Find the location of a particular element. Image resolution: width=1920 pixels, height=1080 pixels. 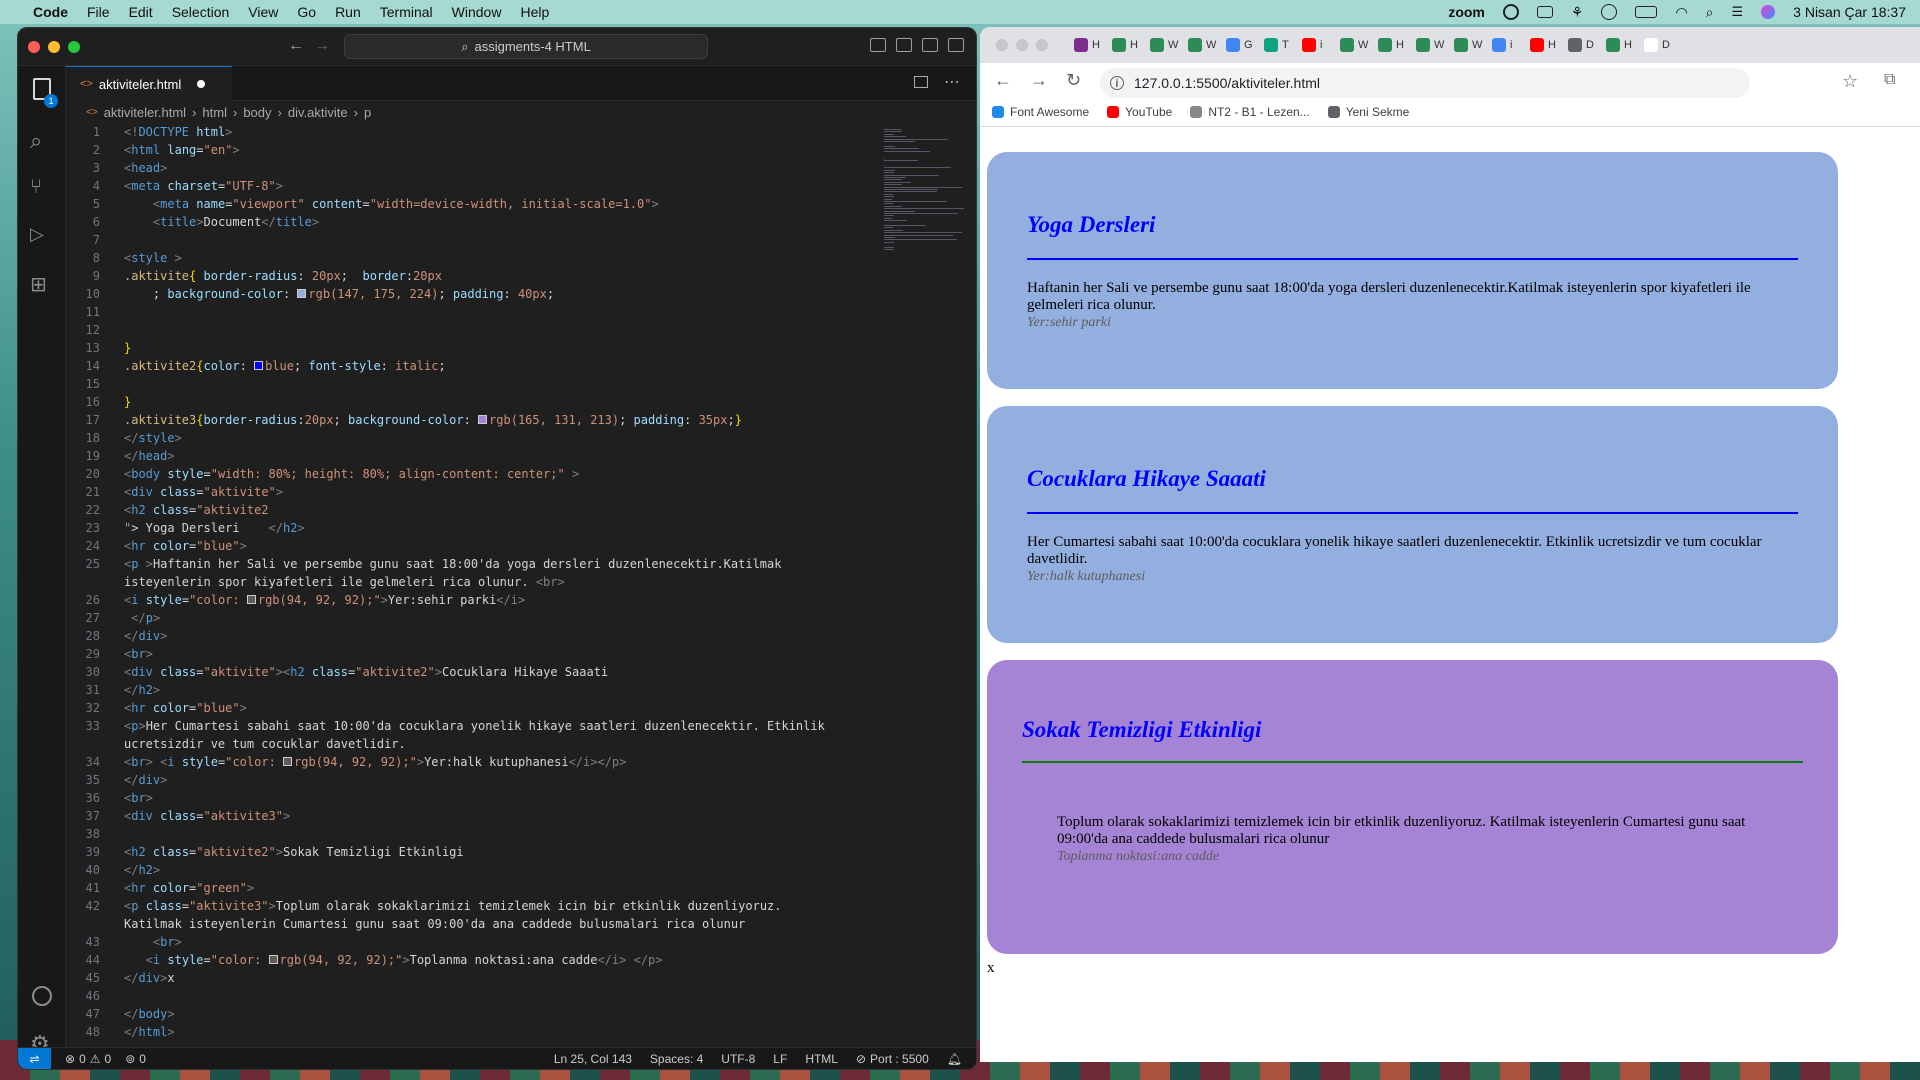

source-control-icon: ⑂ is located at coordinates (42, 188).